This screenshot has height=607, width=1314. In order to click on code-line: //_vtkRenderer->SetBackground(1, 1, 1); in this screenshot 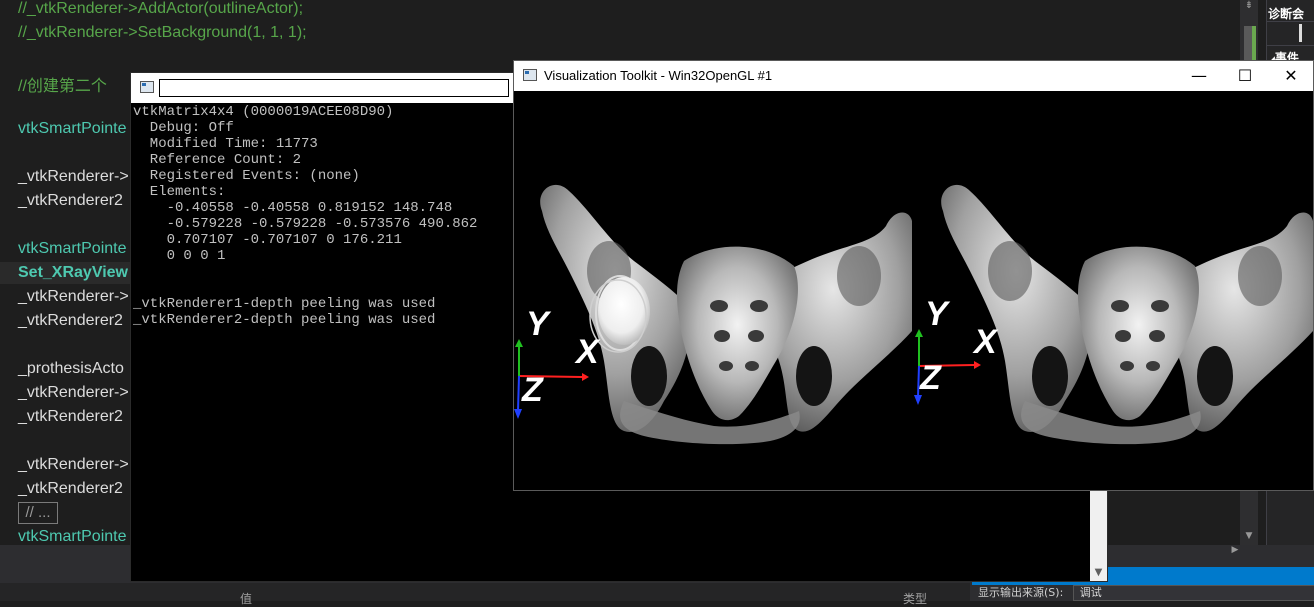, I will do `click(162, 32)`.